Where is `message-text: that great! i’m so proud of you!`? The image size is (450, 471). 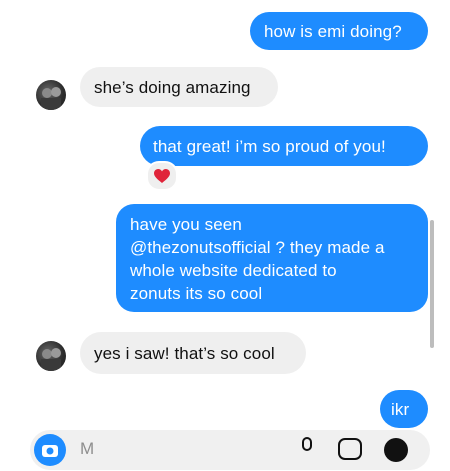 message-text: that great! i’m so proud of you! is located at coordinates (269, 146).